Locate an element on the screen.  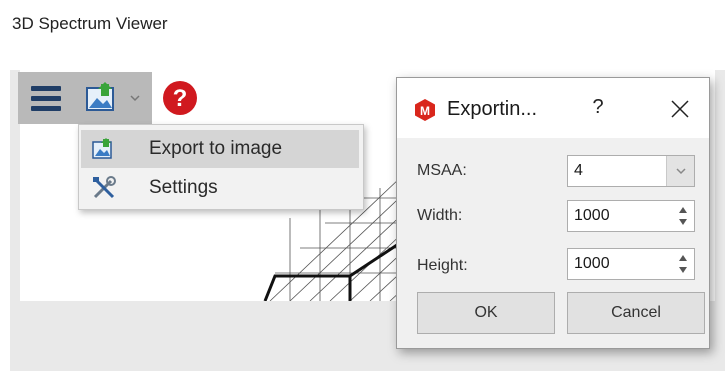
height-decrement-button is located at coordinates (683, 270).